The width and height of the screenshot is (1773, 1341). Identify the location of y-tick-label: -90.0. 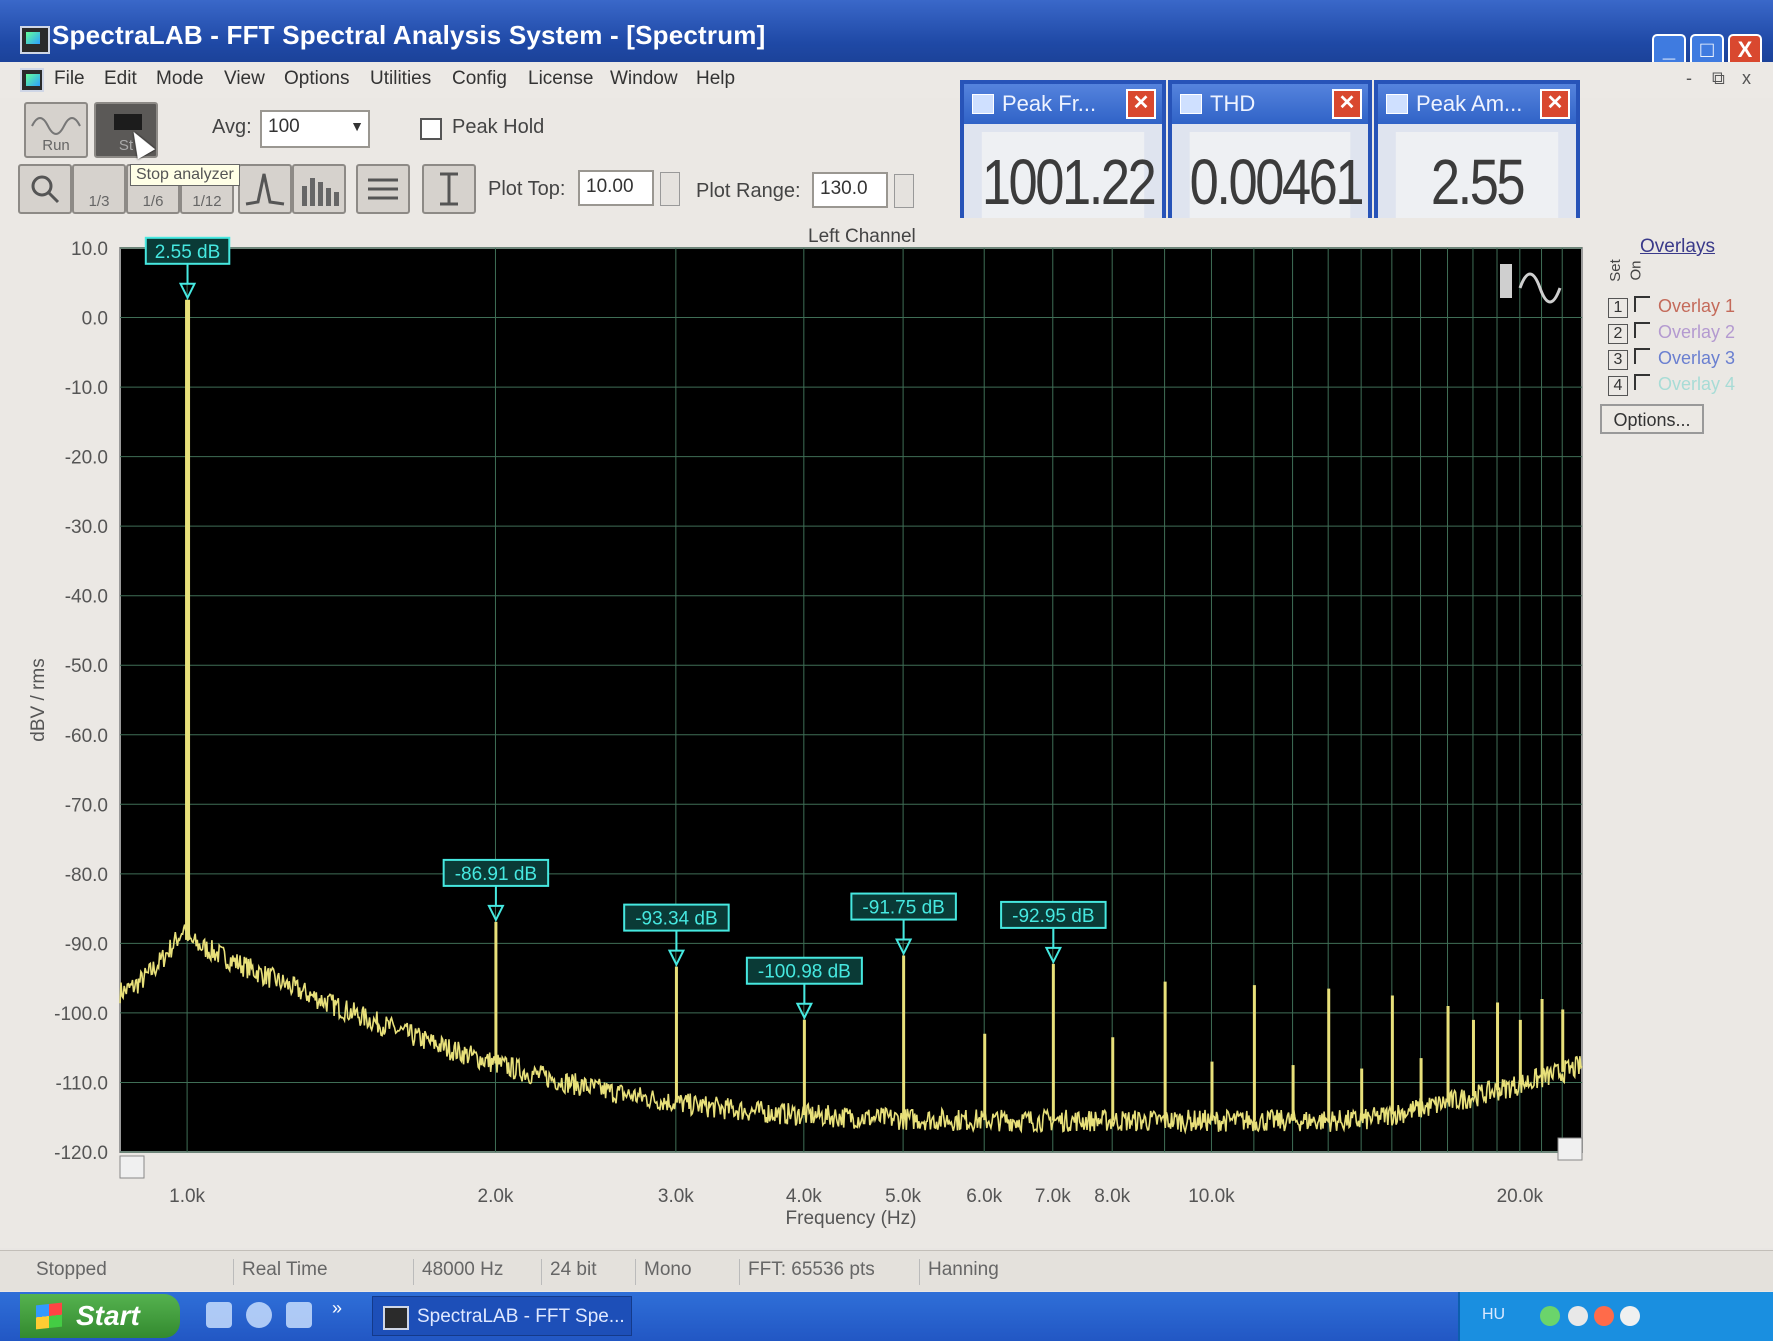
(86, 944).